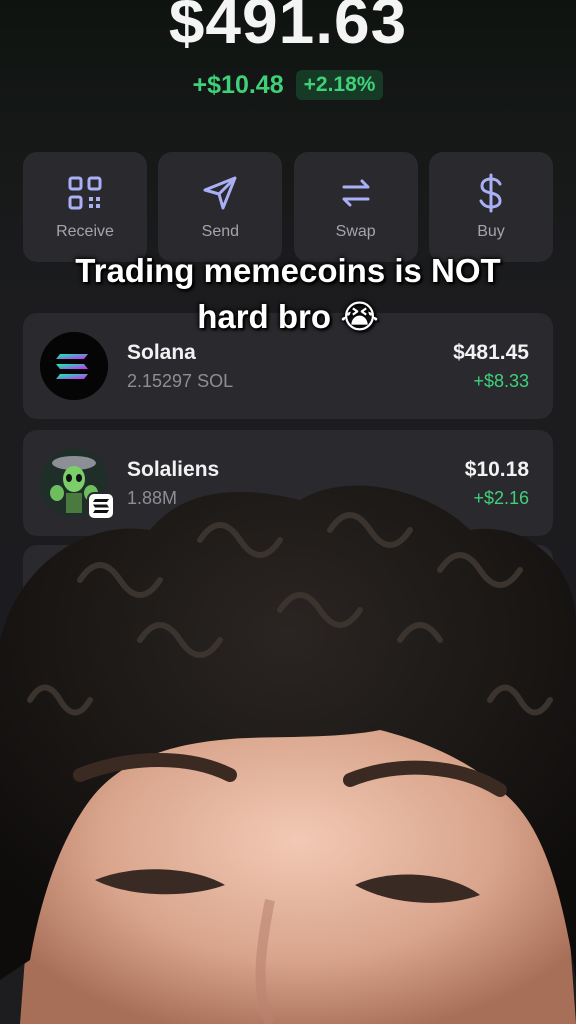 This screenshot has width=576, height=1024. What do you see at coordinates (288, 294) in the screenshot?
I see `video-caption: Trading memecoins is NOT hard bro 😭` at bounding box center [288, 294].